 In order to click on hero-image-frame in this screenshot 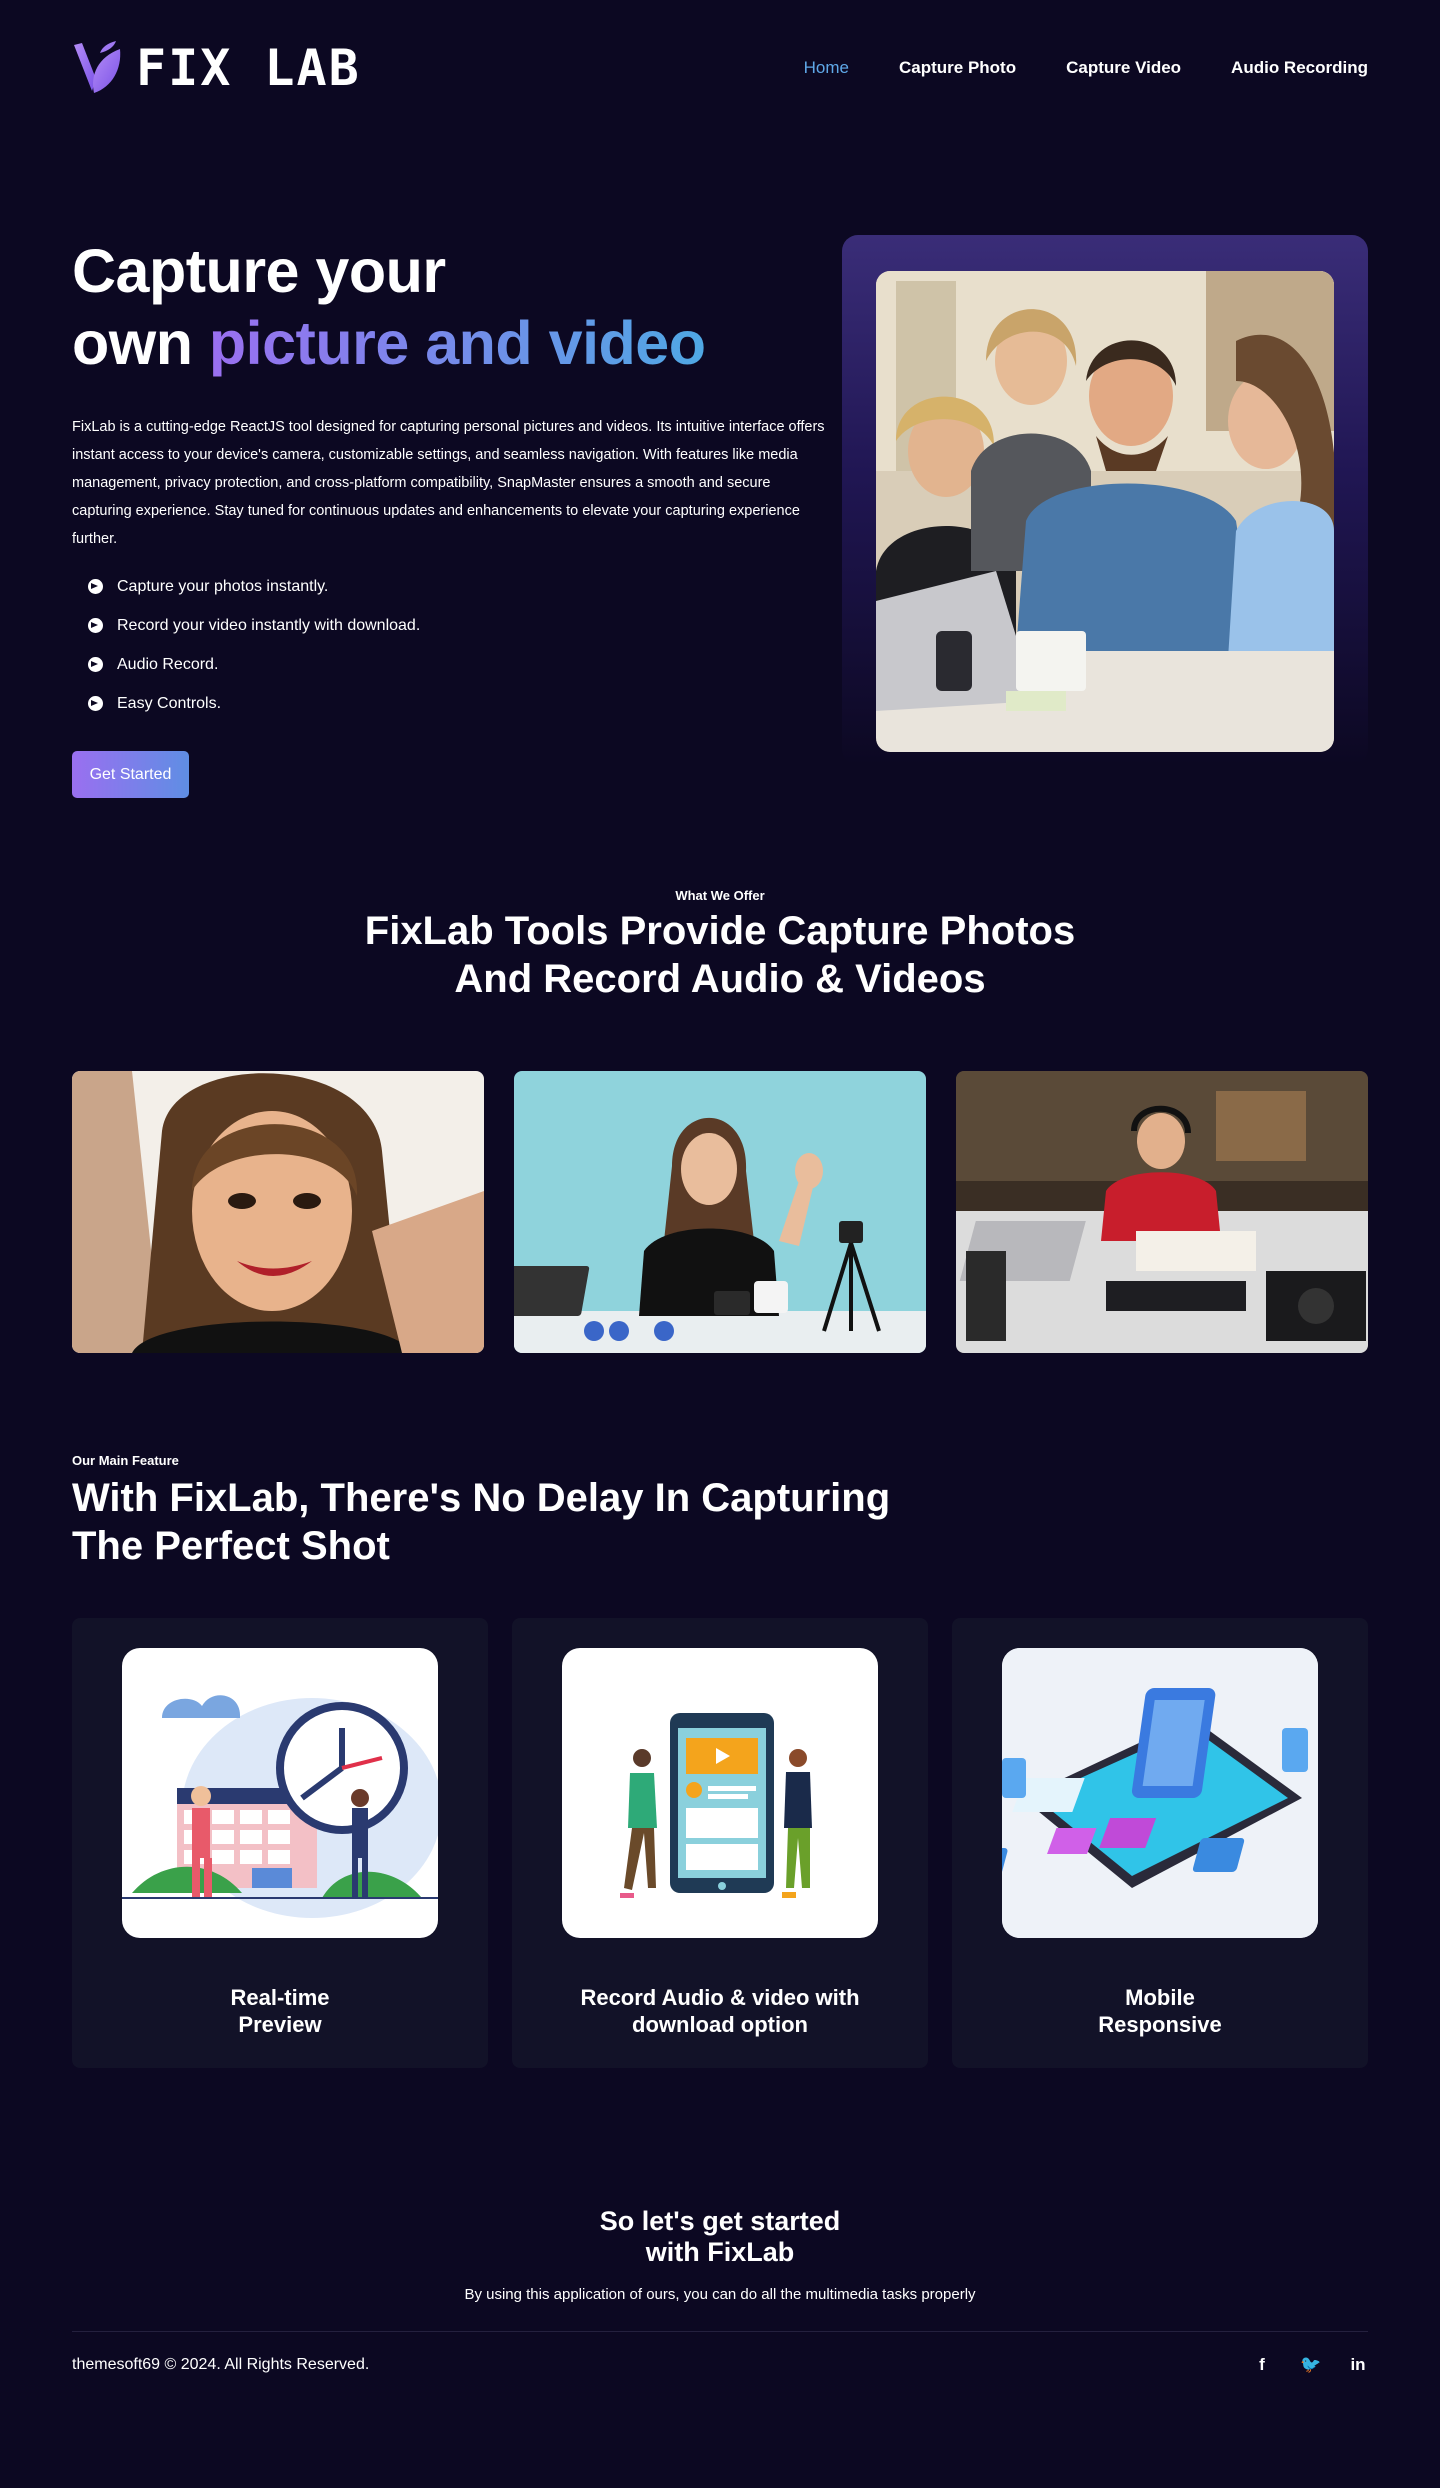, I will do `click(1105, 500)`.